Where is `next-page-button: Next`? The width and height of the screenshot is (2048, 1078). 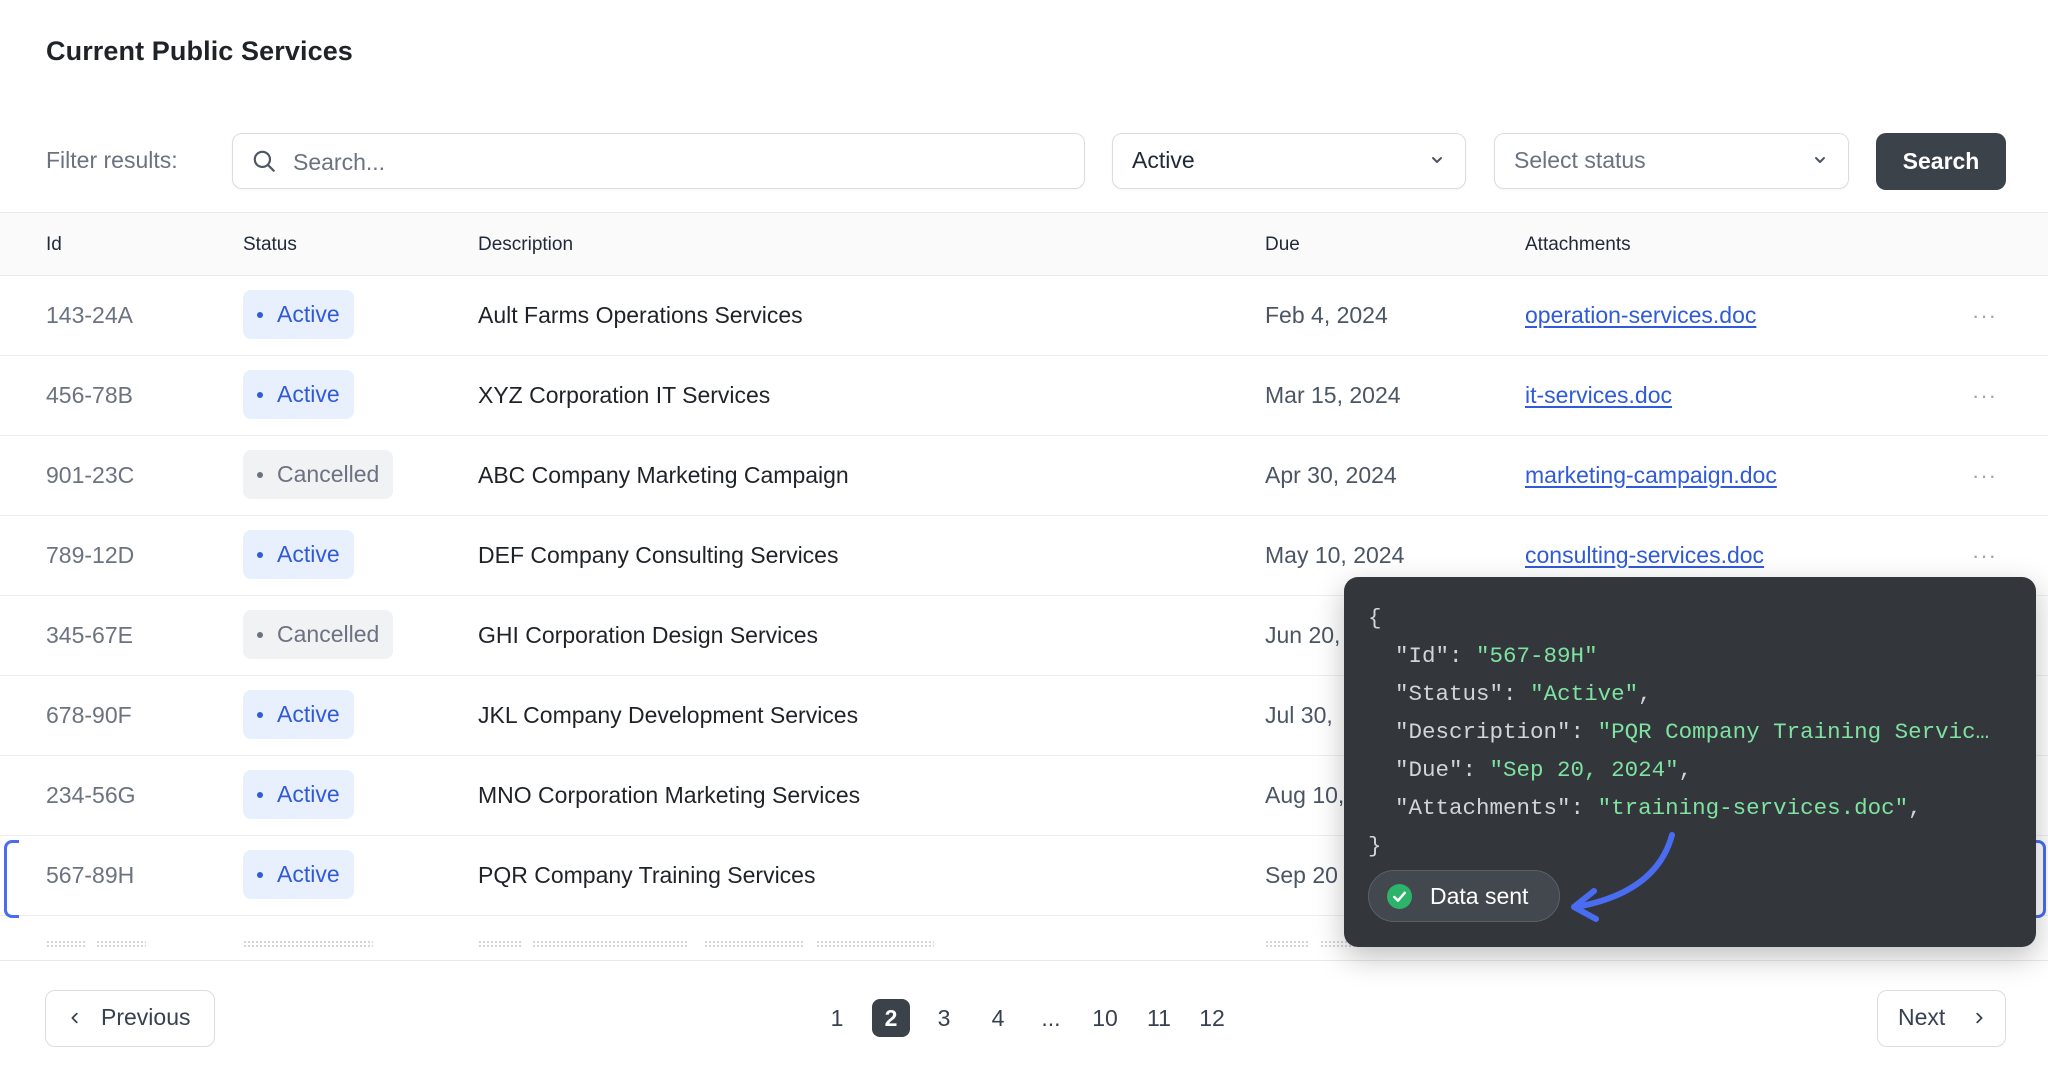
next-page-button: Next is located at coordinates (1941, 1018).